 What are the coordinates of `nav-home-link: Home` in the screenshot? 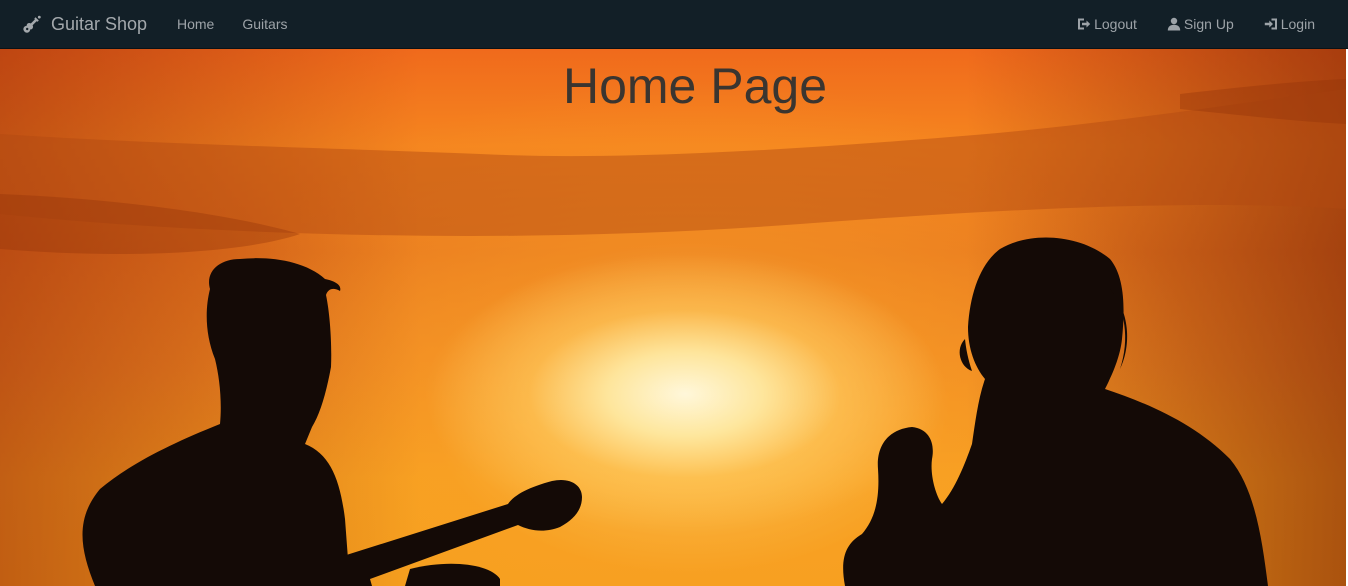 It's located at (195, 24).